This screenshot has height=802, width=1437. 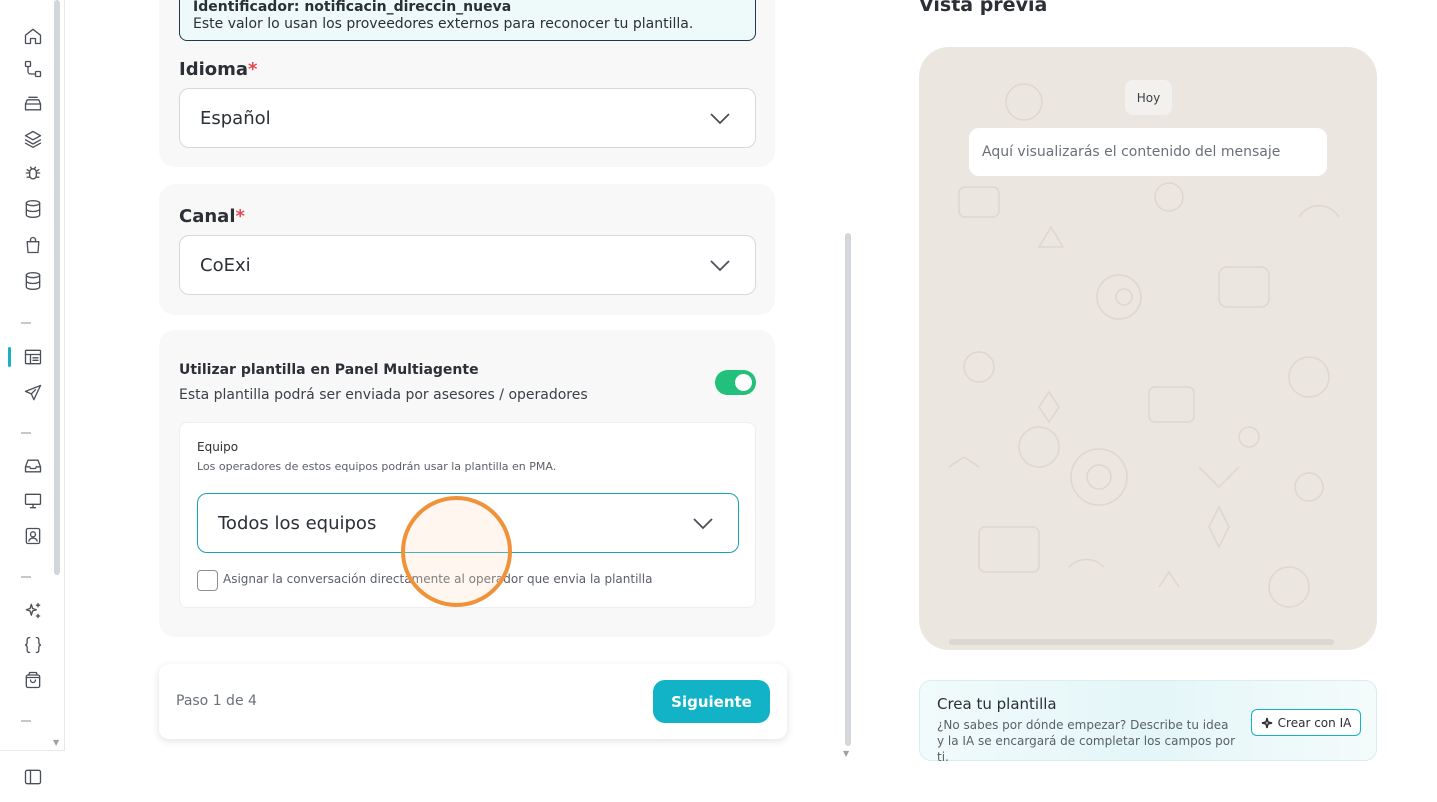 What do you see at coordinates (848, 489) in the screenshot?
I see `main-scrollbar` at bounding box center [848, 489].